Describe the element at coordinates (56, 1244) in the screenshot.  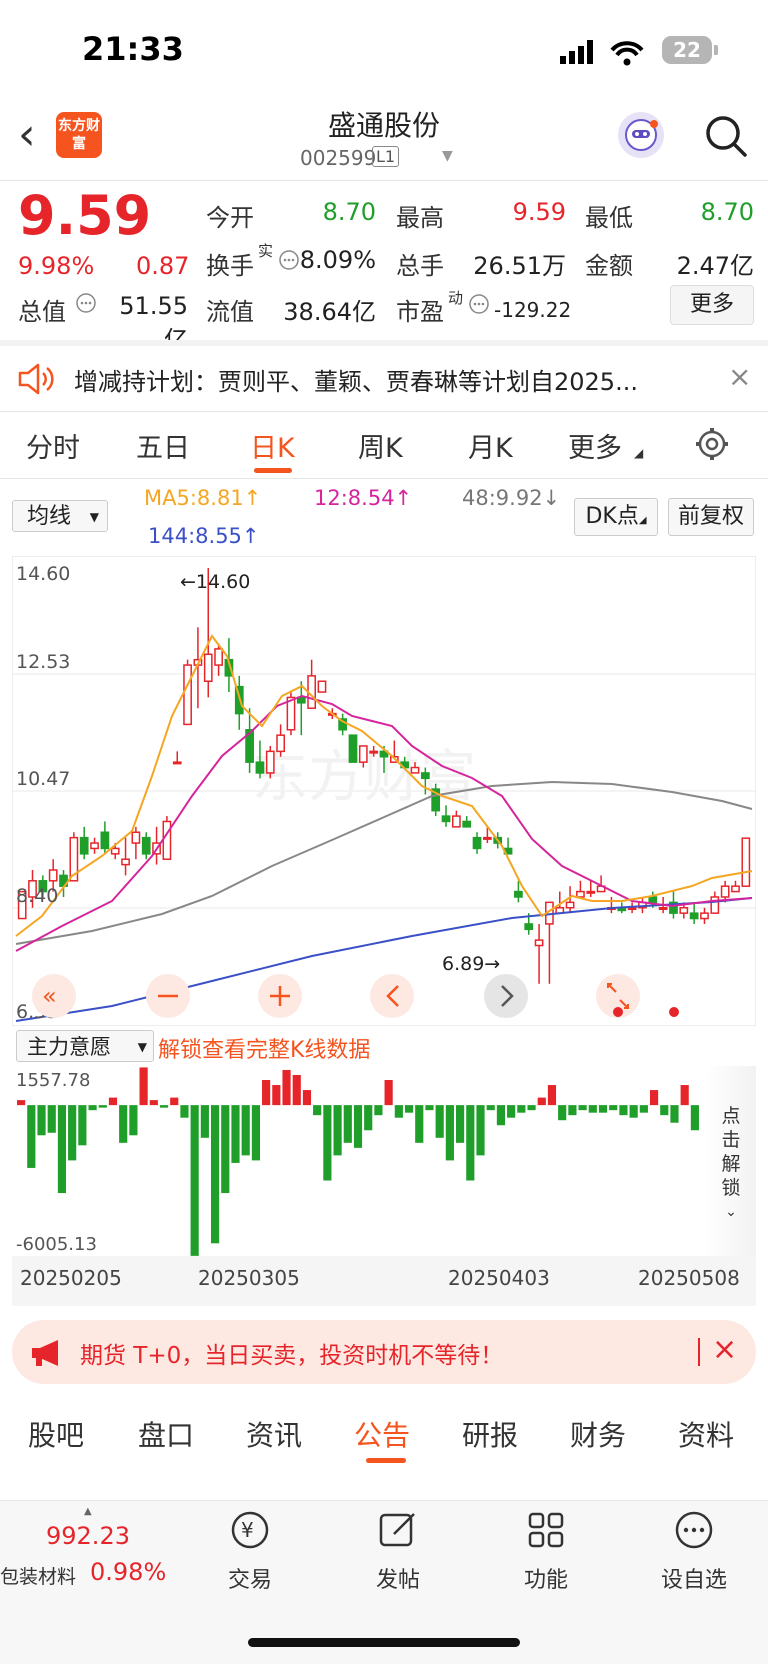
I see `volume-axis-bottom: -6005.13` at that location.